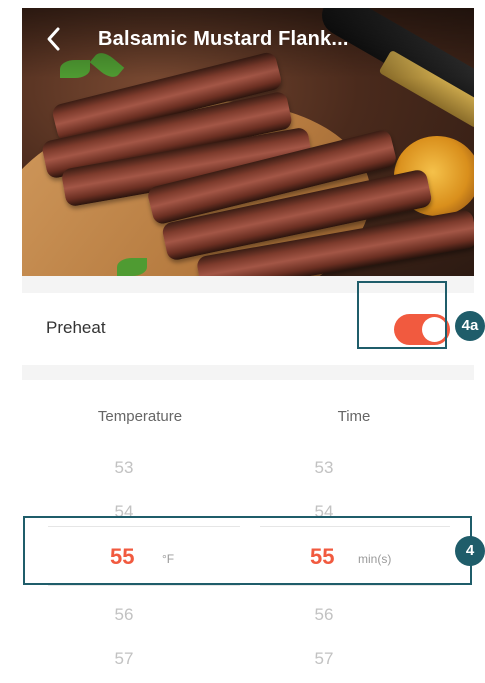 This screenshot has height=683, width=485. What do you see at coordinates (76, 327) in the screenshot?
I see `preheat-label: Preheat` at bounding box center [76, 327].